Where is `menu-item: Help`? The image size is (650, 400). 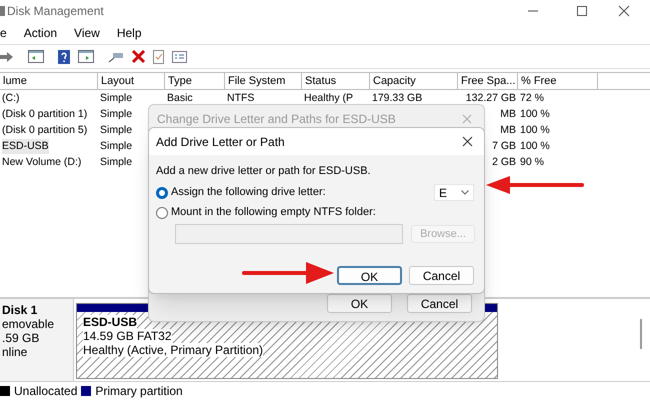 menu-item: Help is located at coordinates (129, 33).